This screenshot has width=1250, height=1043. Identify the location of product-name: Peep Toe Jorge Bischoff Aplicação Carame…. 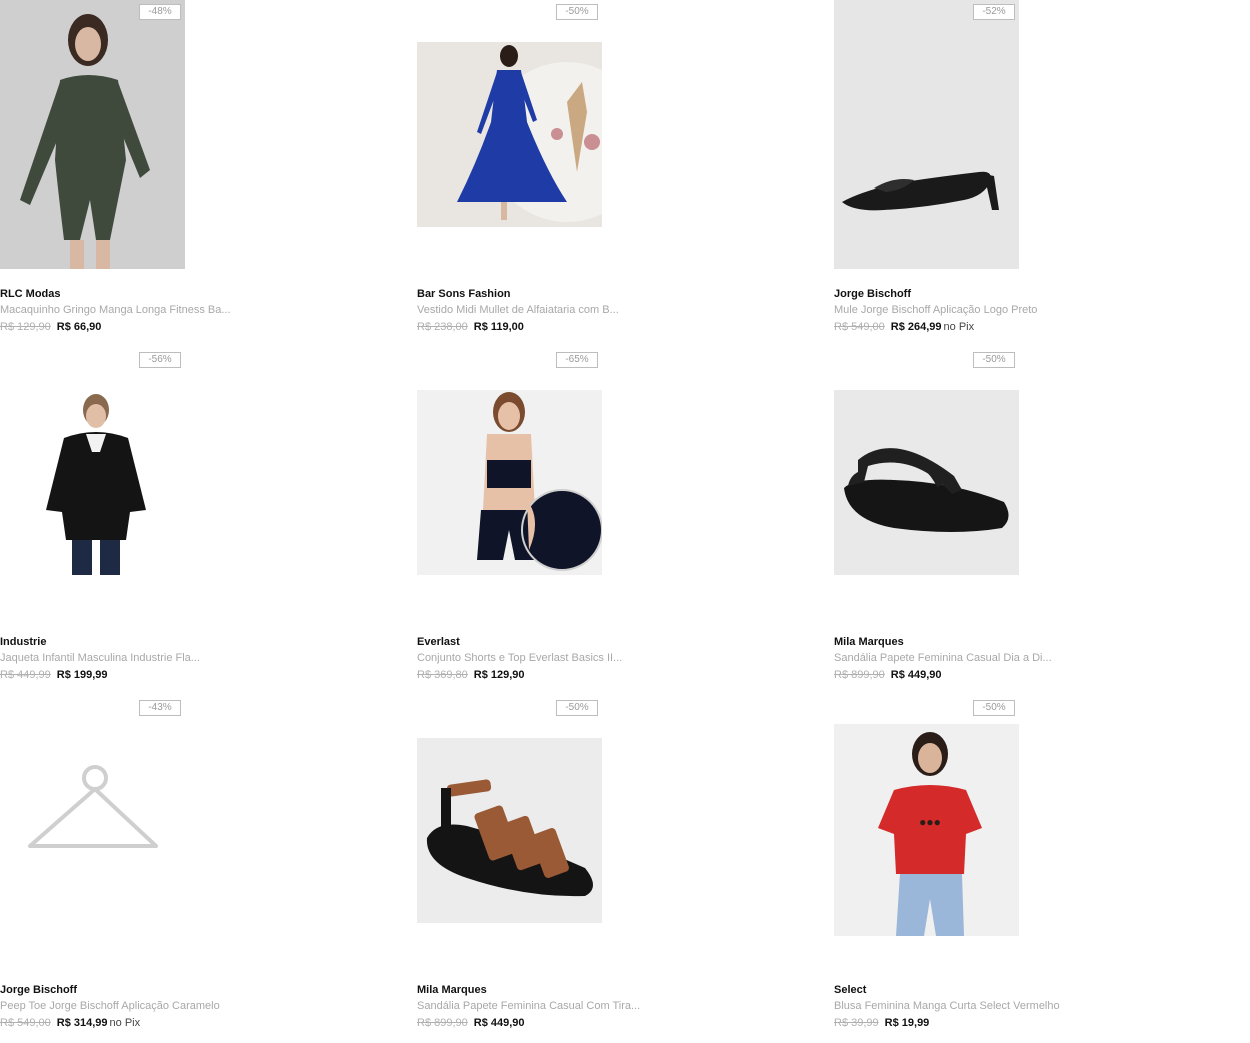
(110, 1006).